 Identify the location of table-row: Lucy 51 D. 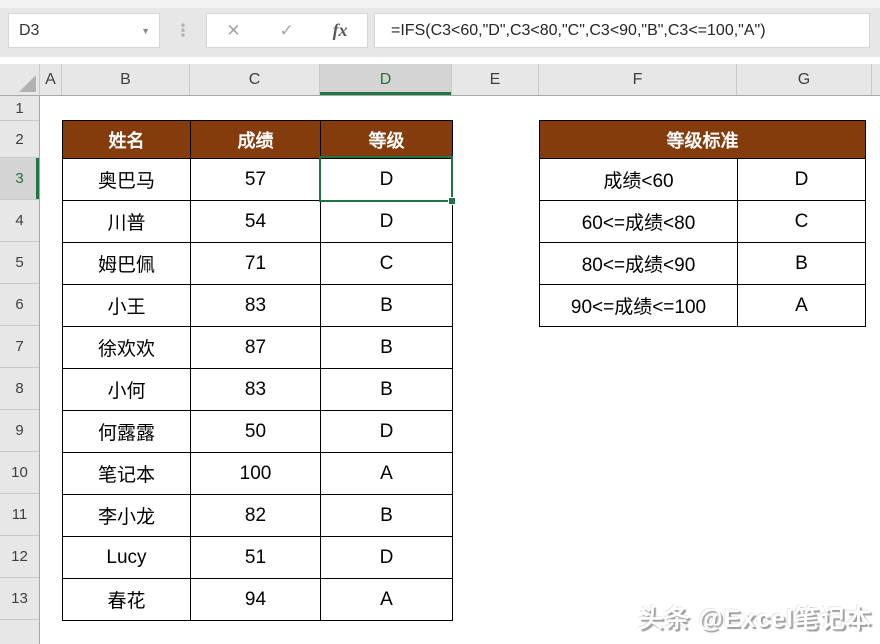
(257, 557).